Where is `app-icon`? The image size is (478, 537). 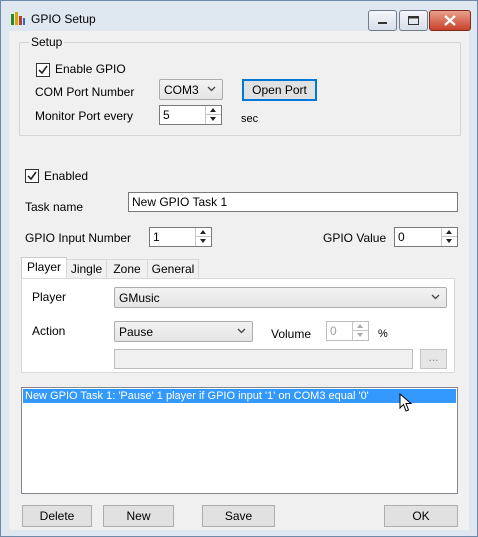
app-icon is located at coordinates (18, 18).